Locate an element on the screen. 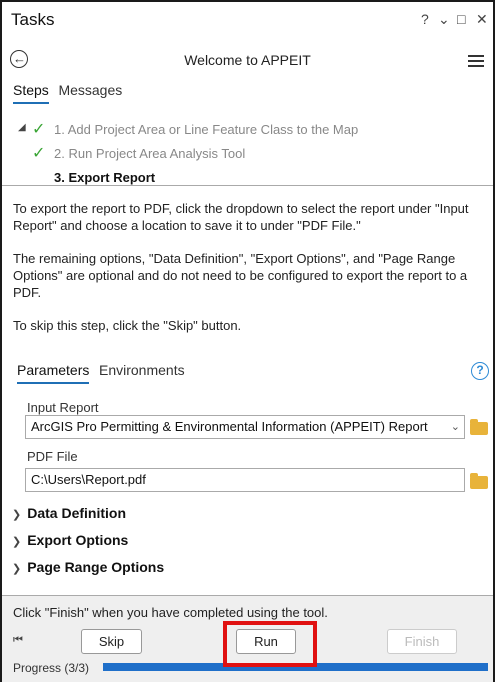 The width and height of the screenshot is (495, 682). group-label: Data Definition is located at coordinates (76, 513).